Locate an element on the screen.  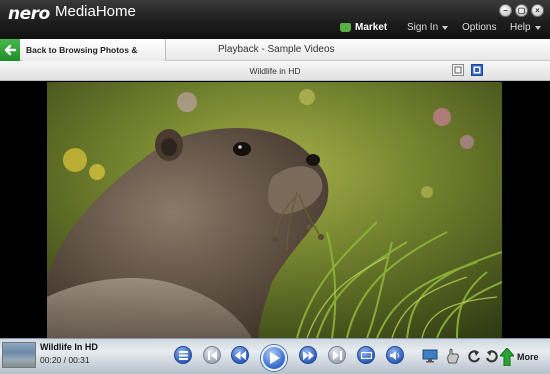
help-label: Help is located at coordinates (520, 27).